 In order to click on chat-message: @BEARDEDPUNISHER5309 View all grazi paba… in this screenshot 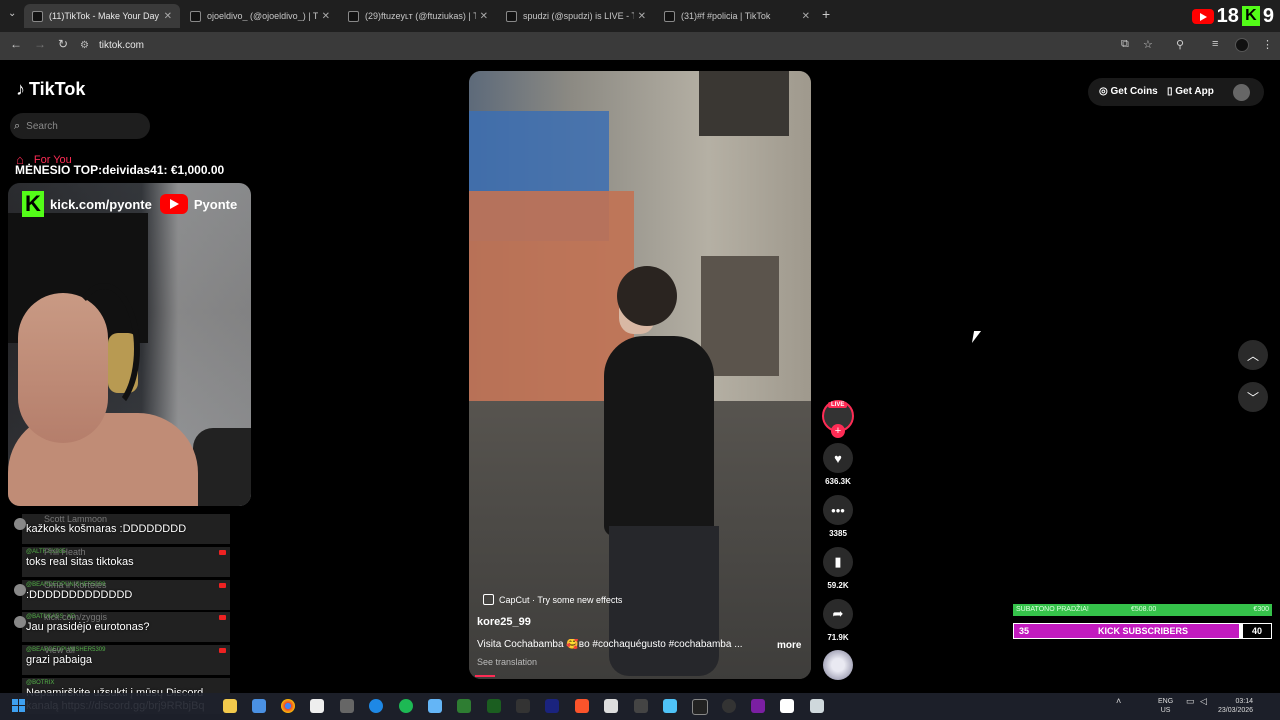, I will do `click(122, 661)`.